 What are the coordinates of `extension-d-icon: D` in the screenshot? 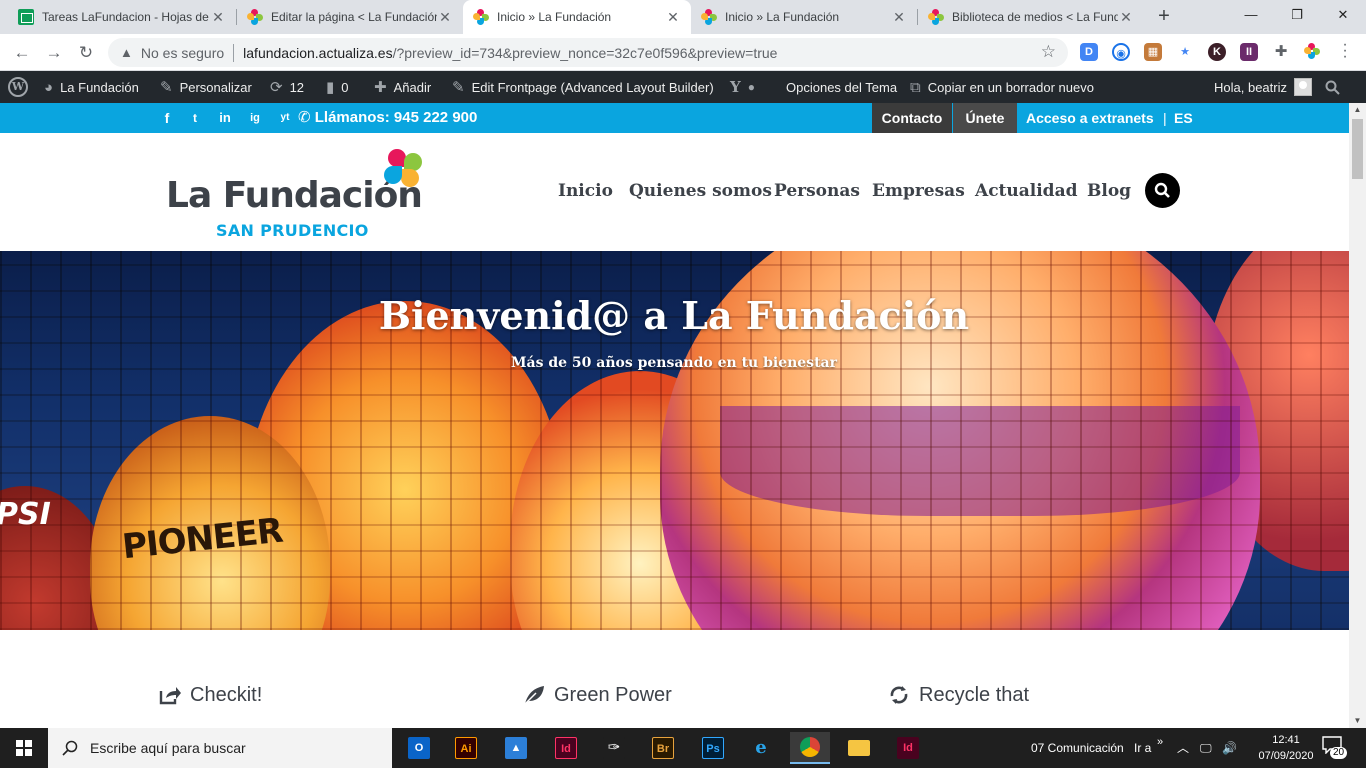 It's located at (1089, 52).